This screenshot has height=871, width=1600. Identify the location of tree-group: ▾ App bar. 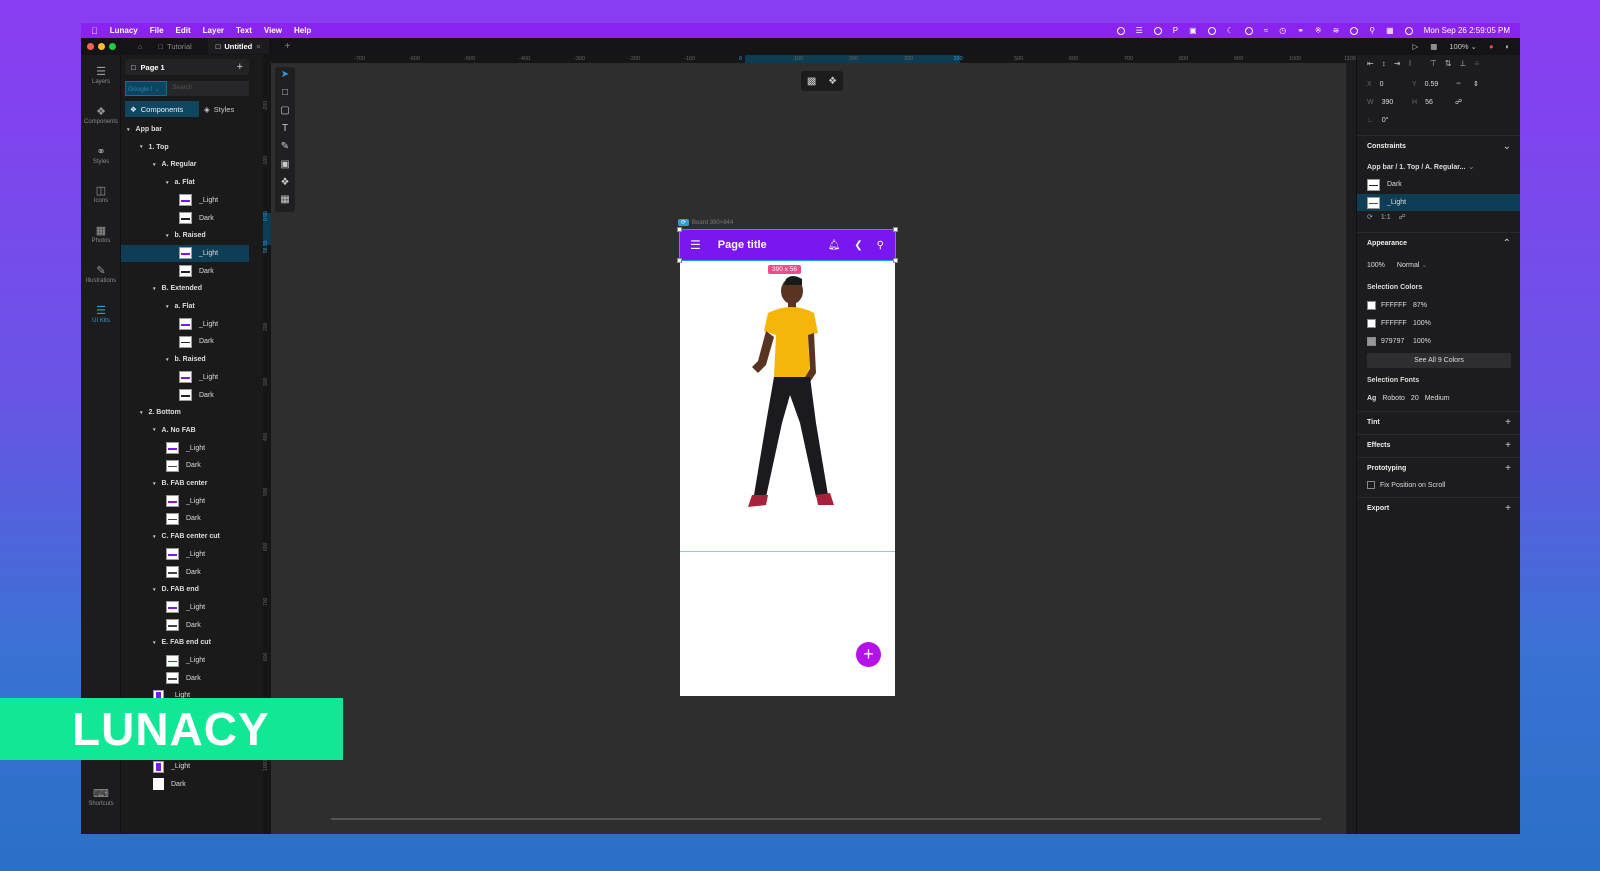
(185, 129).